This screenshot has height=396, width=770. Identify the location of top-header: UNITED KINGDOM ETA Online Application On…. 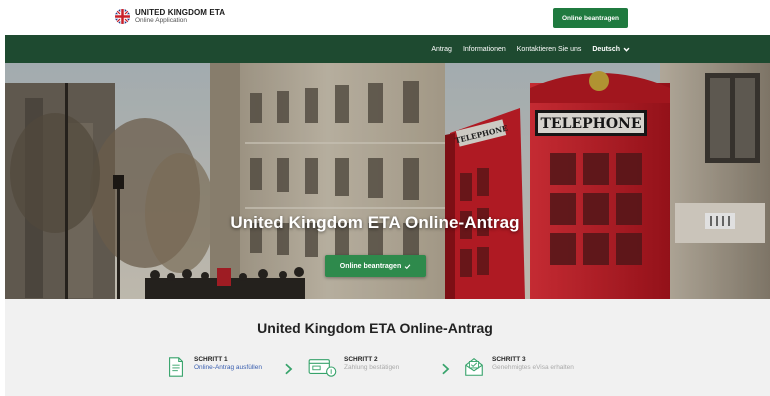
(385, 17).